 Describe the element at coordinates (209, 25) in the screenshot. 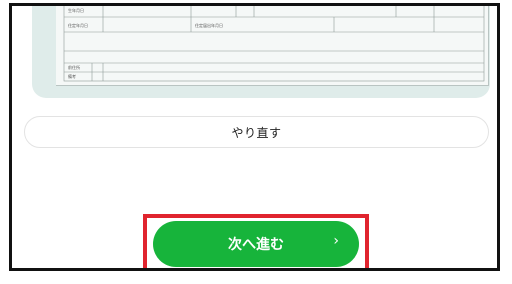

I see `label-residence-report: 住定届出年月日` at that location.